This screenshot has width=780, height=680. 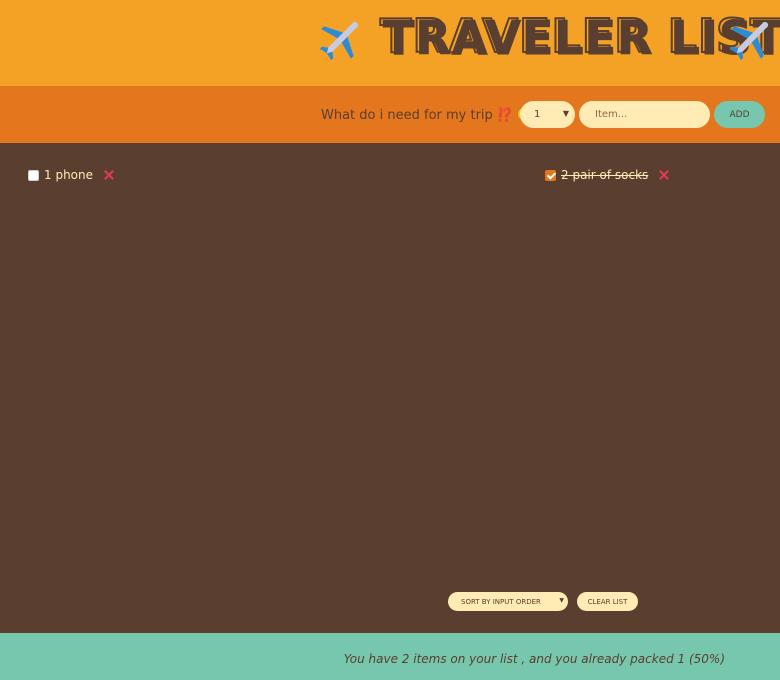 I want to click on item-label: 2 pair of socks, so click(x=605, y=175).